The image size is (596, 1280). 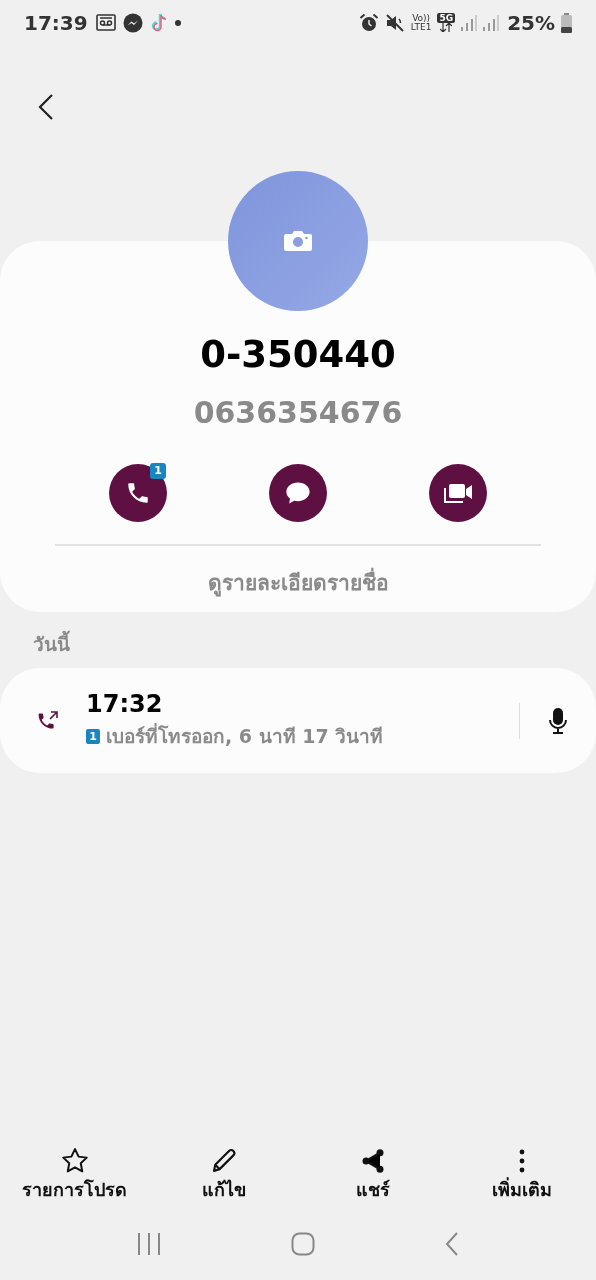 What do you see at coordinates (298, 493) in the screenshot?
I see `message-button` at bounding box center [298, 493].